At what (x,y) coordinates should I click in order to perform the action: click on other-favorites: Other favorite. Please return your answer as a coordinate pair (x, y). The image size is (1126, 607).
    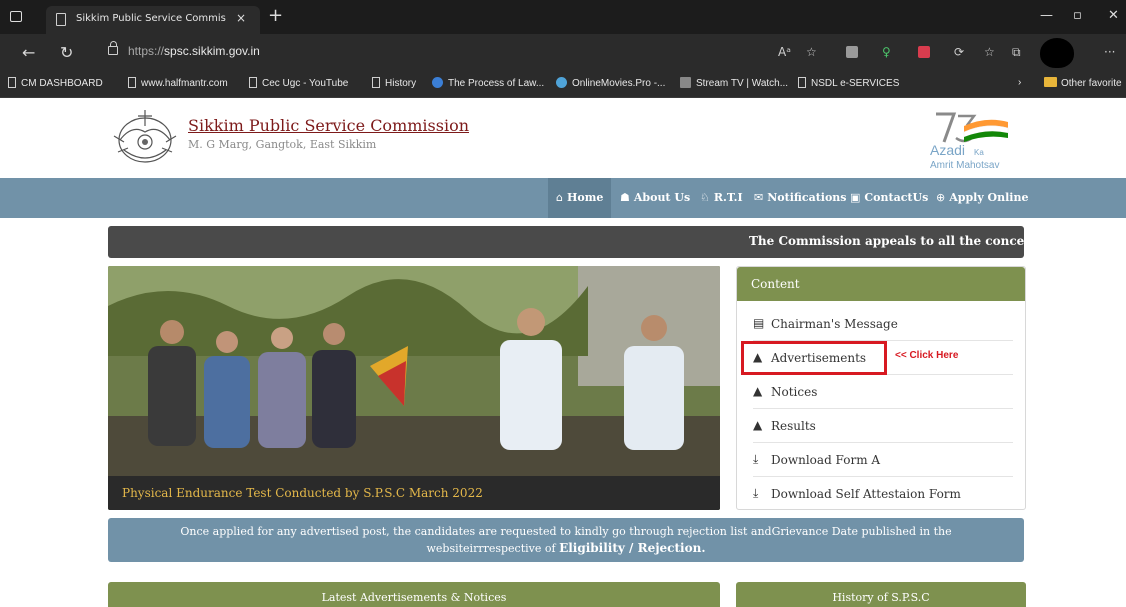
    Looking at the image, I should click on (1083, 83).